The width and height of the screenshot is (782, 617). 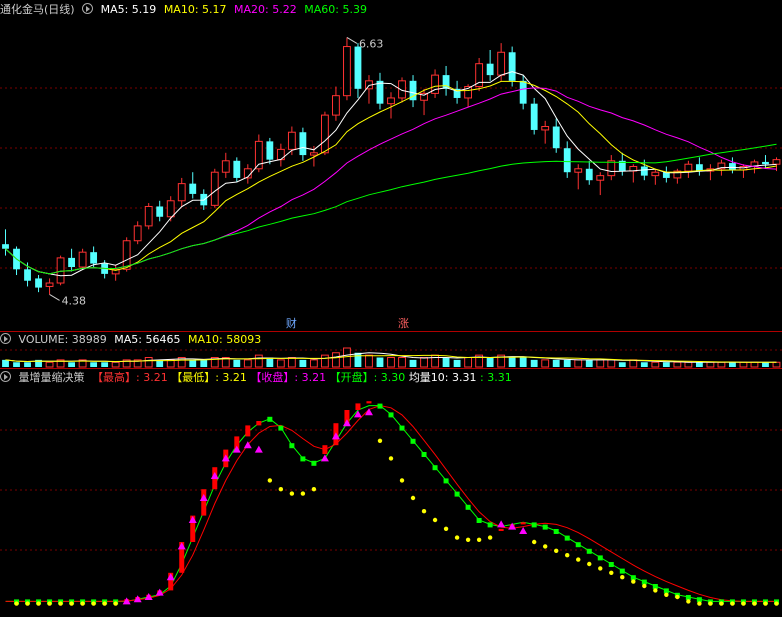 I want to click on settings-icon, so click(x=88, y=8).